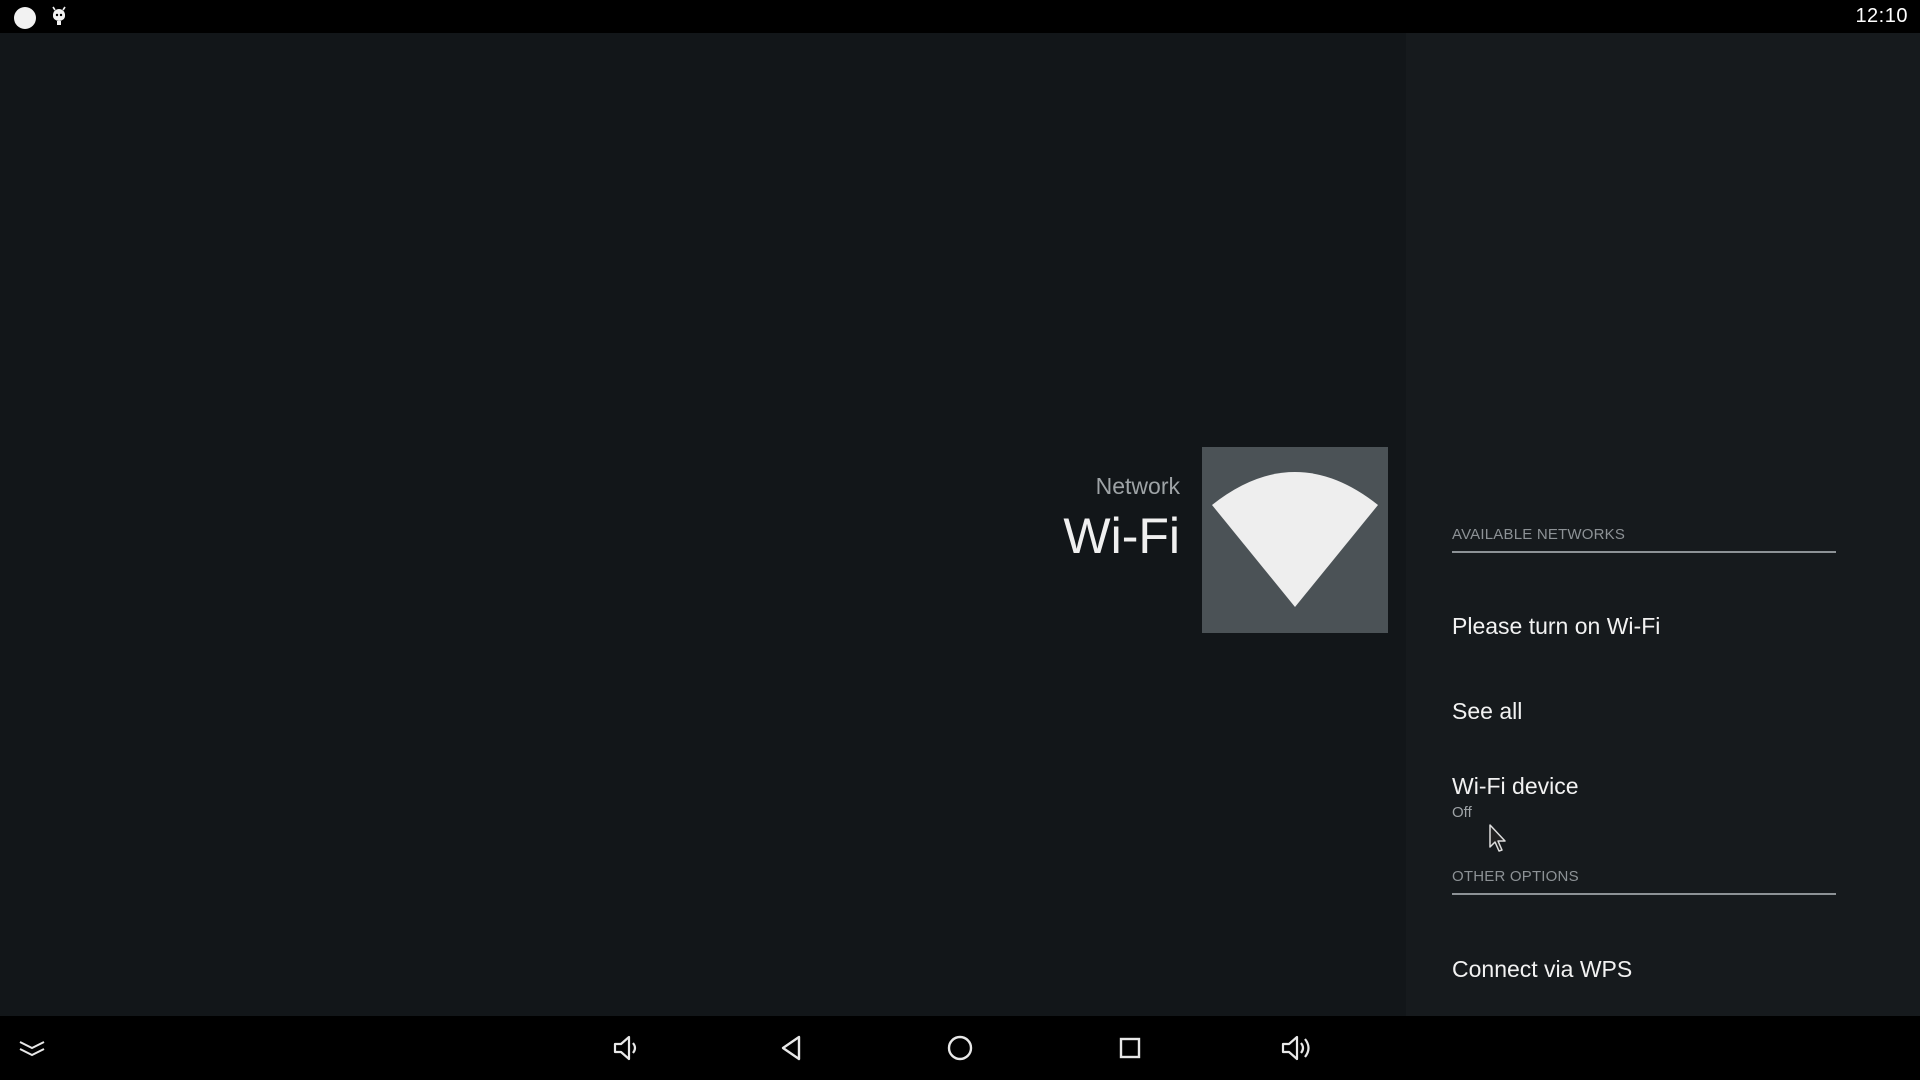  Describe the element at coordinates (1644, 881) in the screenshot. I see `section-other-options: OTHER OPTIONS` at that location.